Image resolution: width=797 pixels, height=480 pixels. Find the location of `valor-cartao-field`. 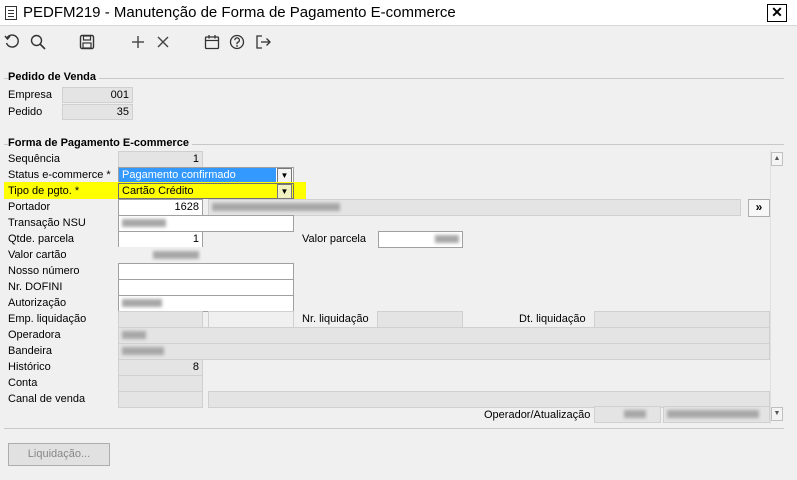

valor-cartao-field is located at coordinates (160, 255).